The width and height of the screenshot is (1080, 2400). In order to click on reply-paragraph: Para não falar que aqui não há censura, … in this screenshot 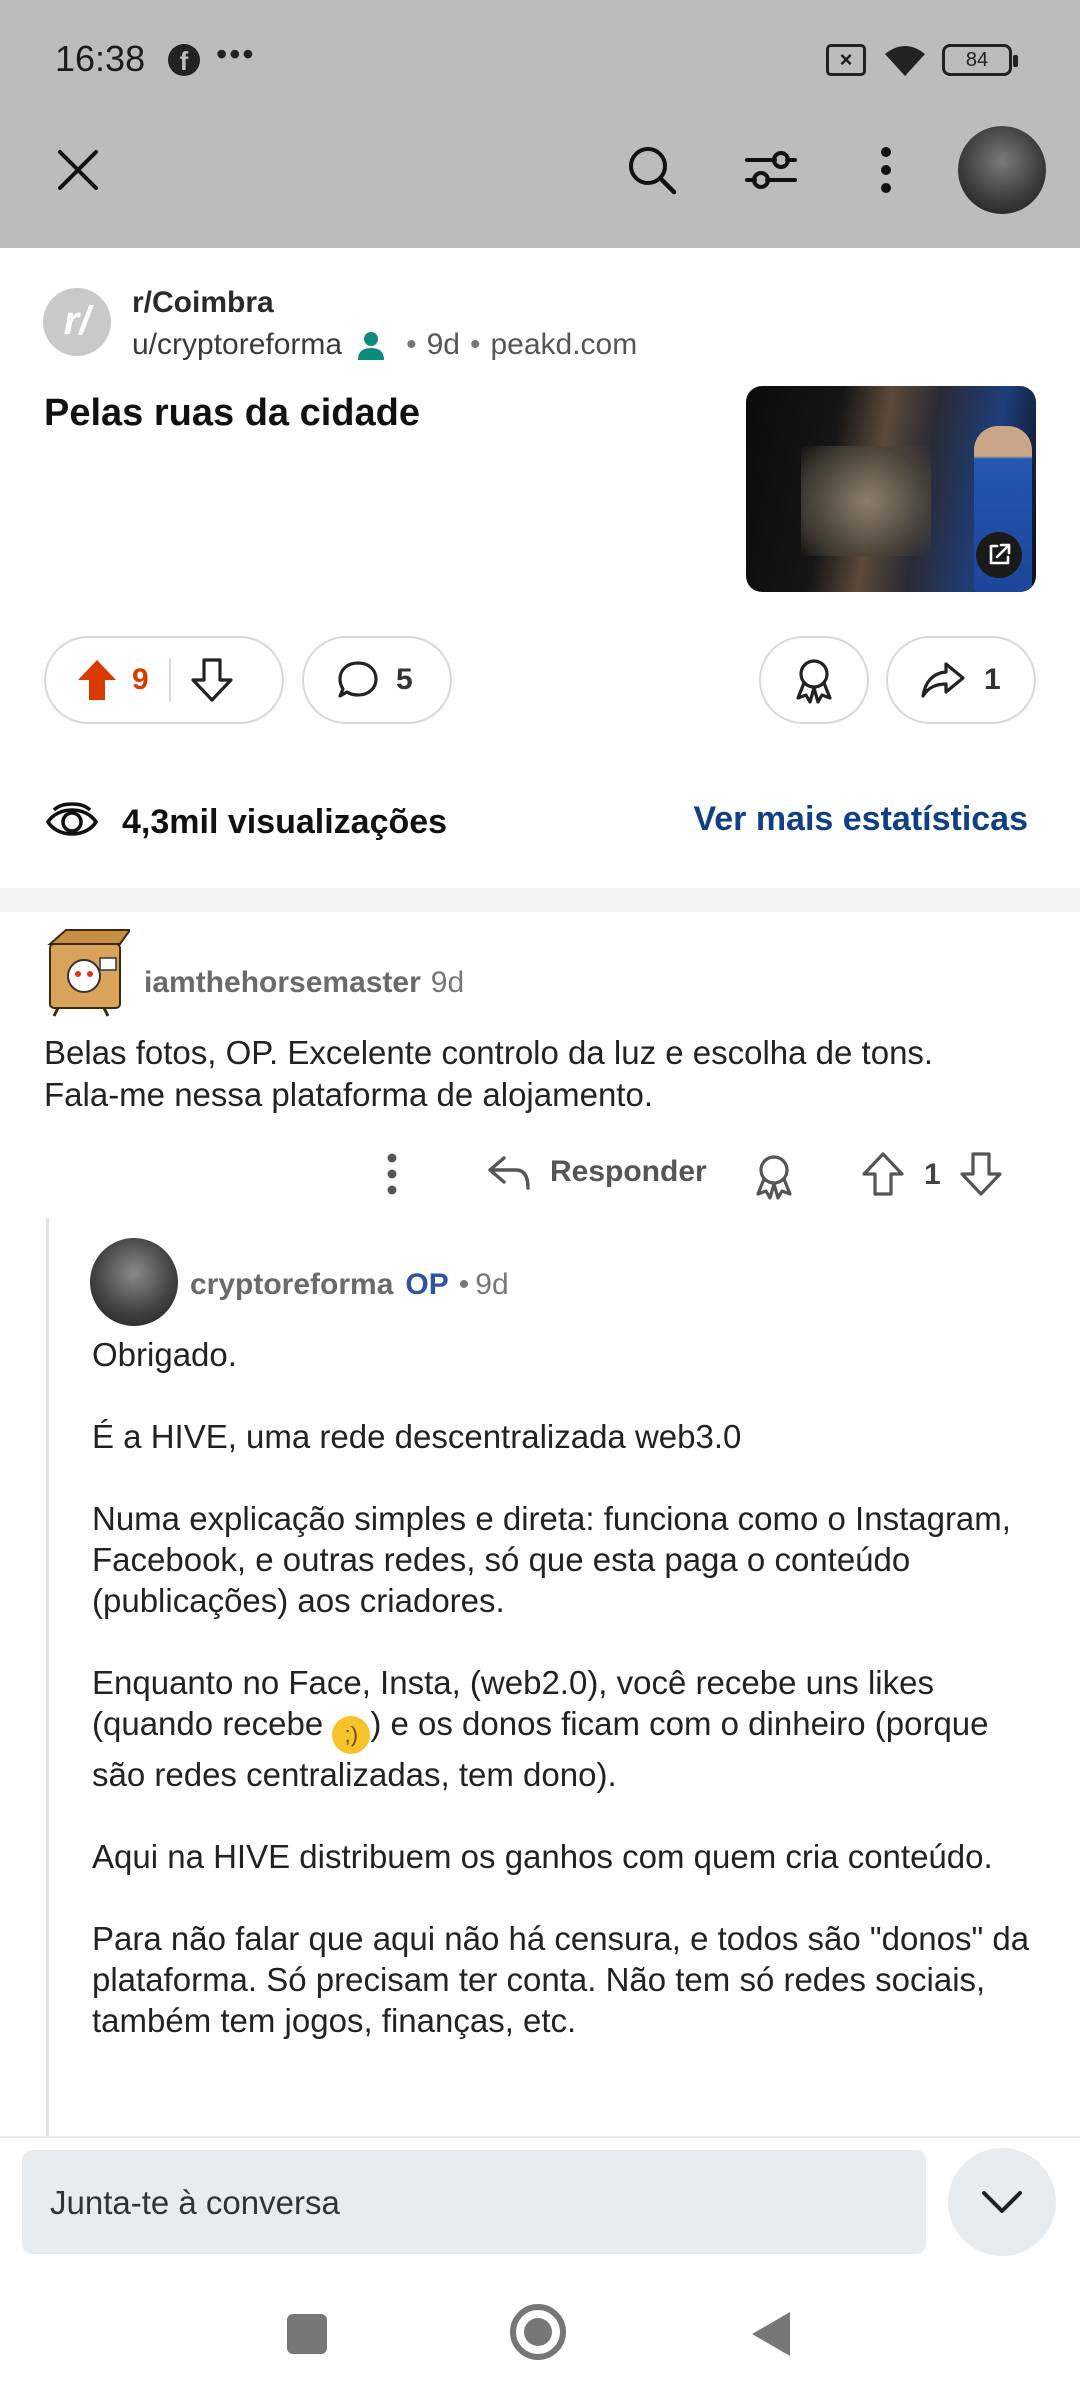, I will do `click(561, 1979)`.